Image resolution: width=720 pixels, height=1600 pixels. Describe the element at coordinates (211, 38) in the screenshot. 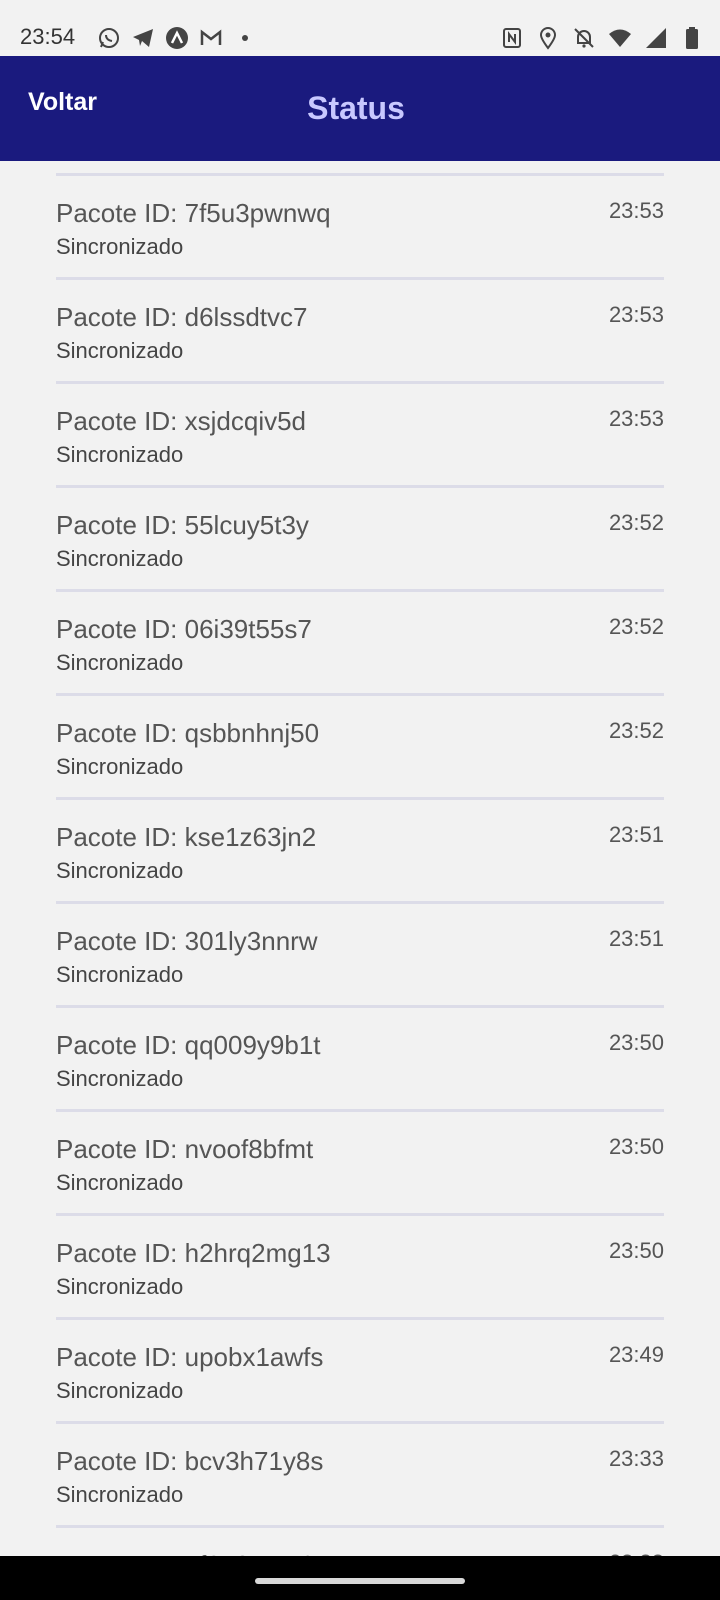

I see `gmail-icon` at that location.